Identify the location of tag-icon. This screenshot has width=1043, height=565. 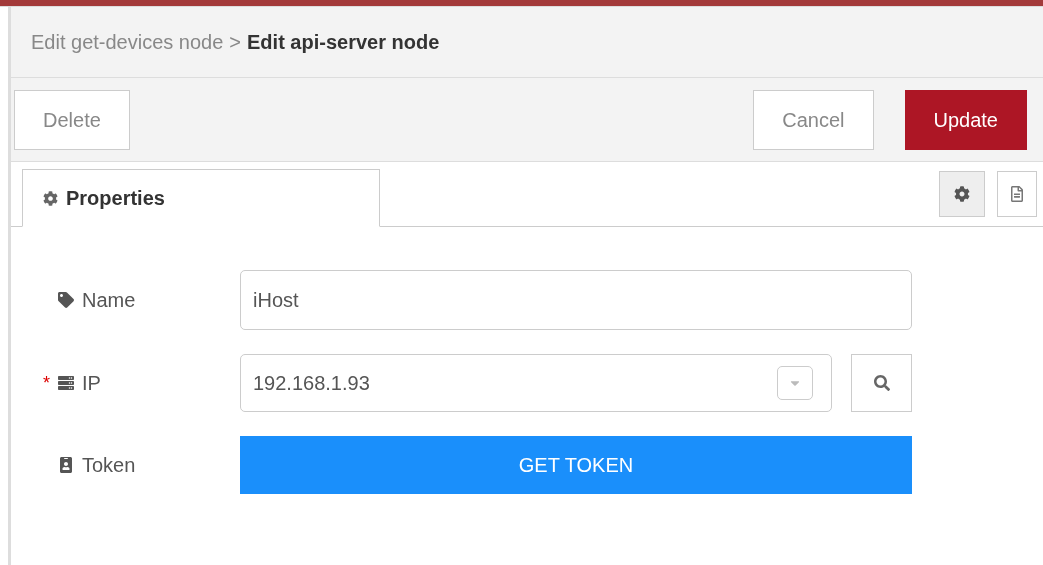
(66, 300).